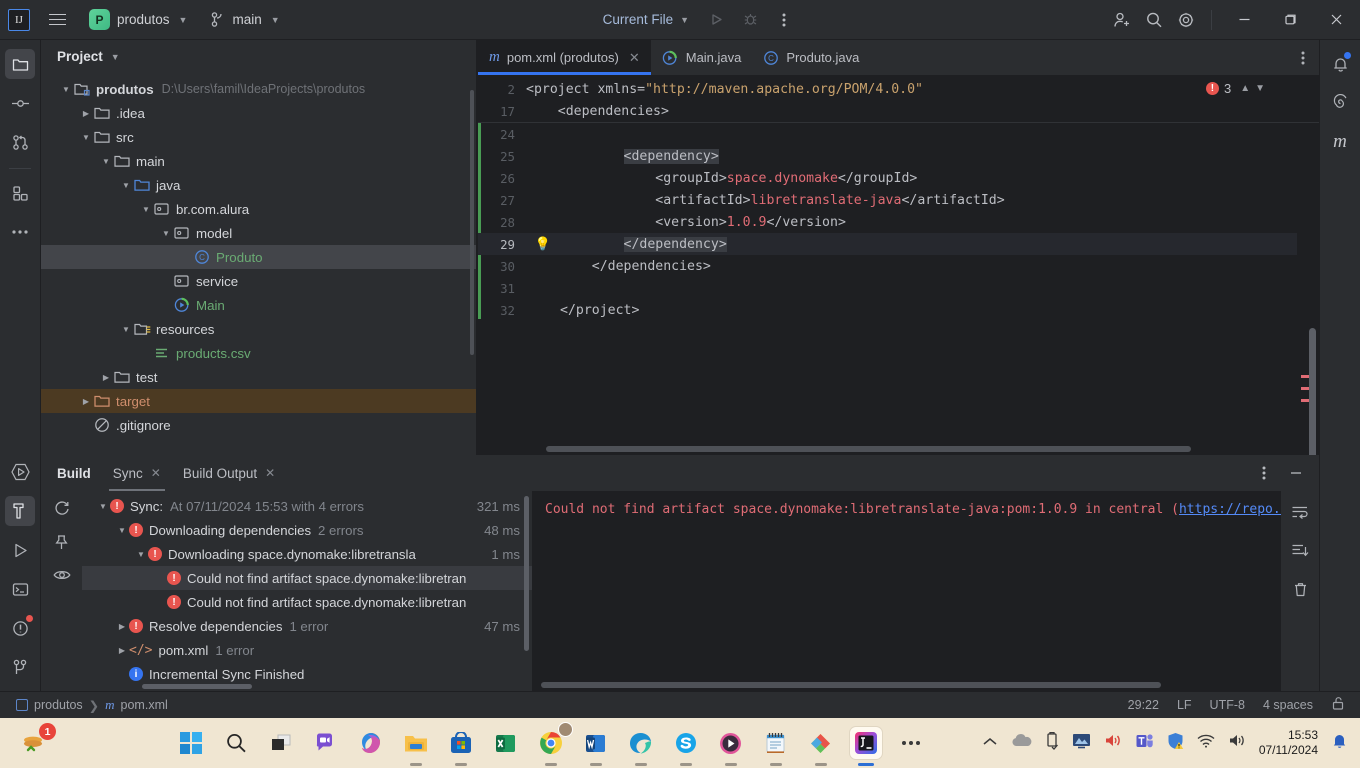  What do you see at coordinates (1245, 88) in the screenshot?
I see `prev-error-icon: ▲` at bounding box center [1245, 88].